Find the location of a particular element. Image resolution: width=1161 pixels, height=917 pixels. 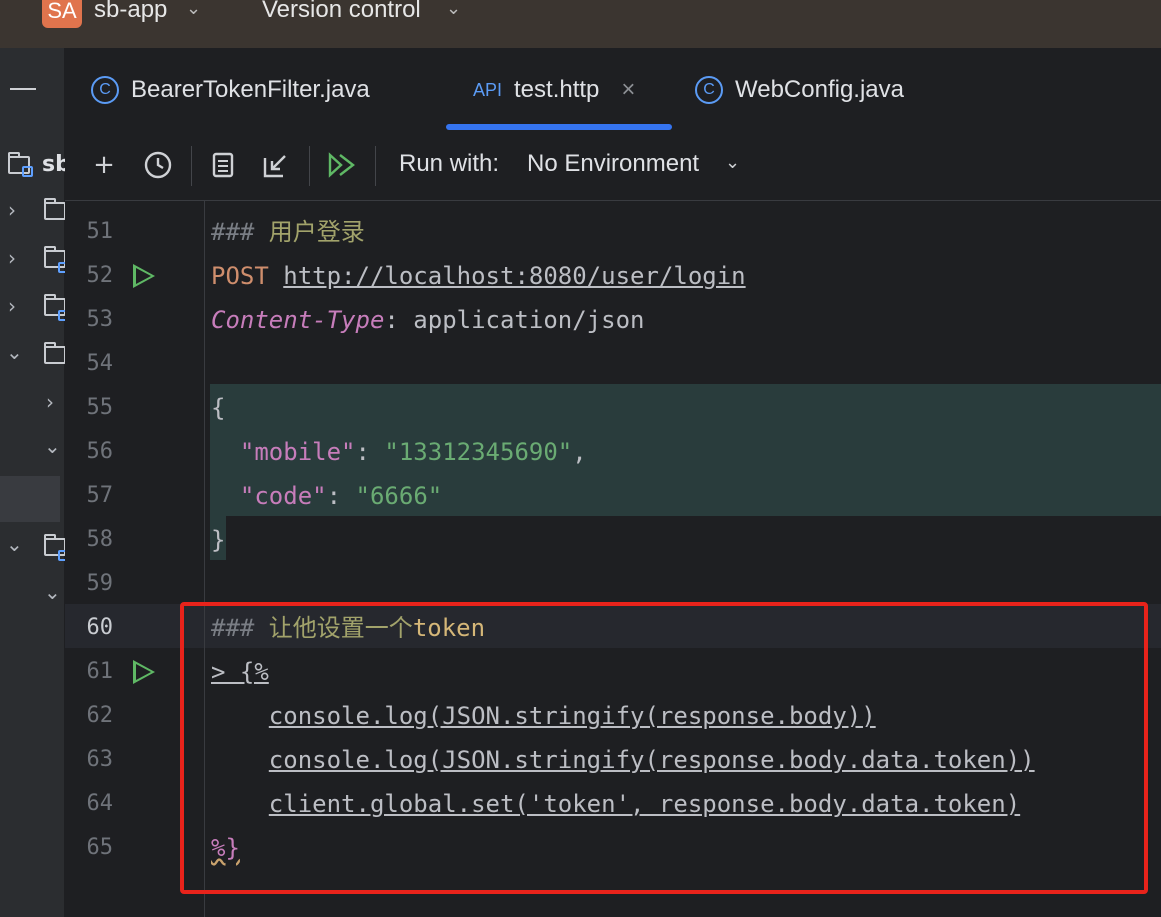

line-number: 59 is located at coordinates (100, 583).